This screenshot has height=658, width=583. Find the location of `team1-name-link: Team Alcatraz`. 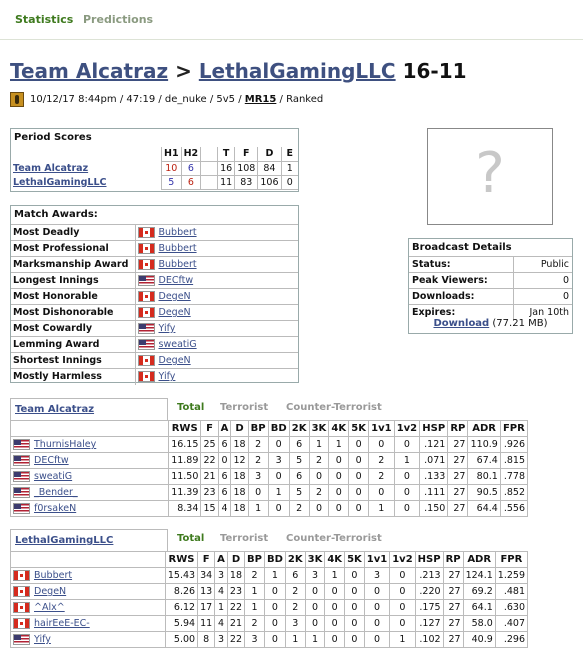

team1-name-link: Team Alcatraz is located at coordinates (54, 409).